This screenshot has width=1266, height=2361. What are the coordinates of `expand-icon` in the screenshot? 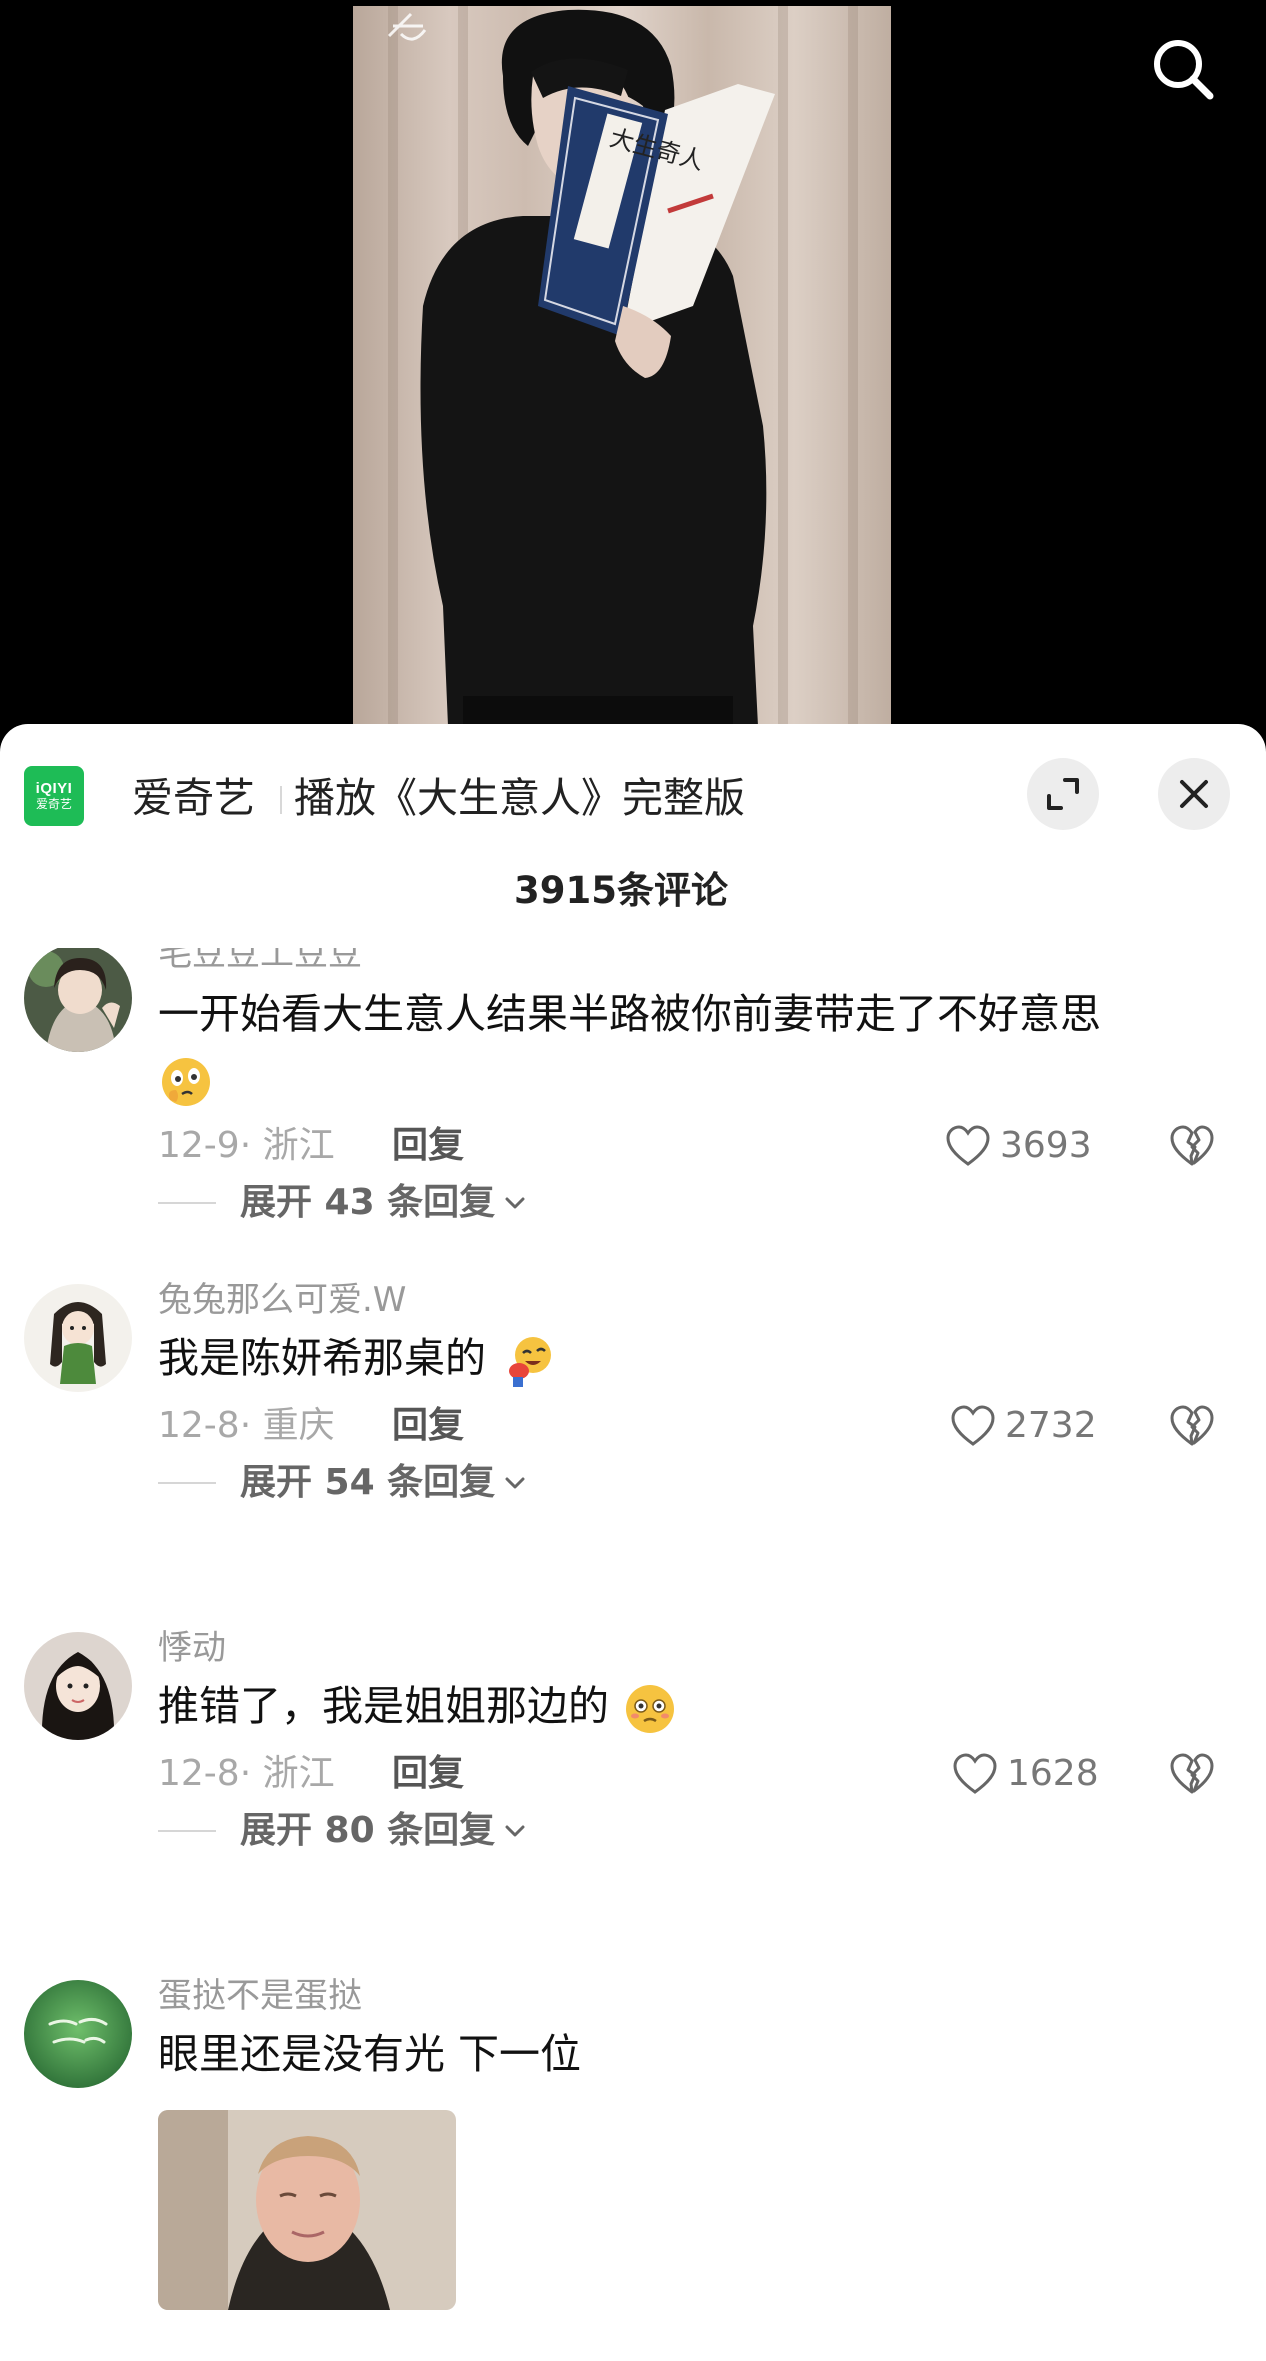 It's located at (1063, 794).